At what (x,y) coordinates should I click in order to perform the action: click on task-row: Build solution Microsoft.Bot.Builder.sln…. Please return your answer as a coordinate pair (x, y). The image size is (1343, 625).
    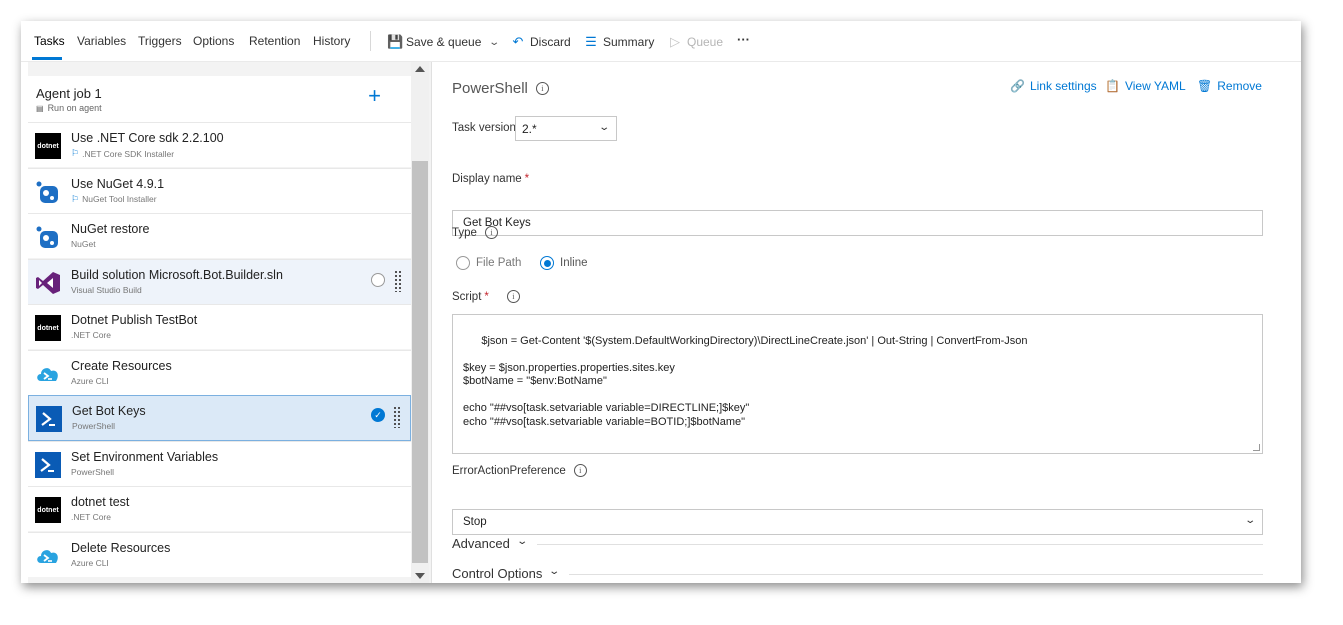
    Looking at the image, I should click on (219, 281).